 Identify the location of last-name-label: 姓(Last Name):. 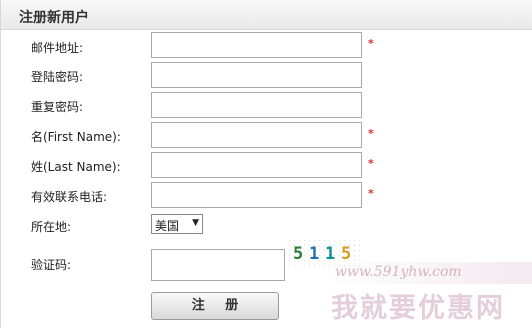
(76, 167).